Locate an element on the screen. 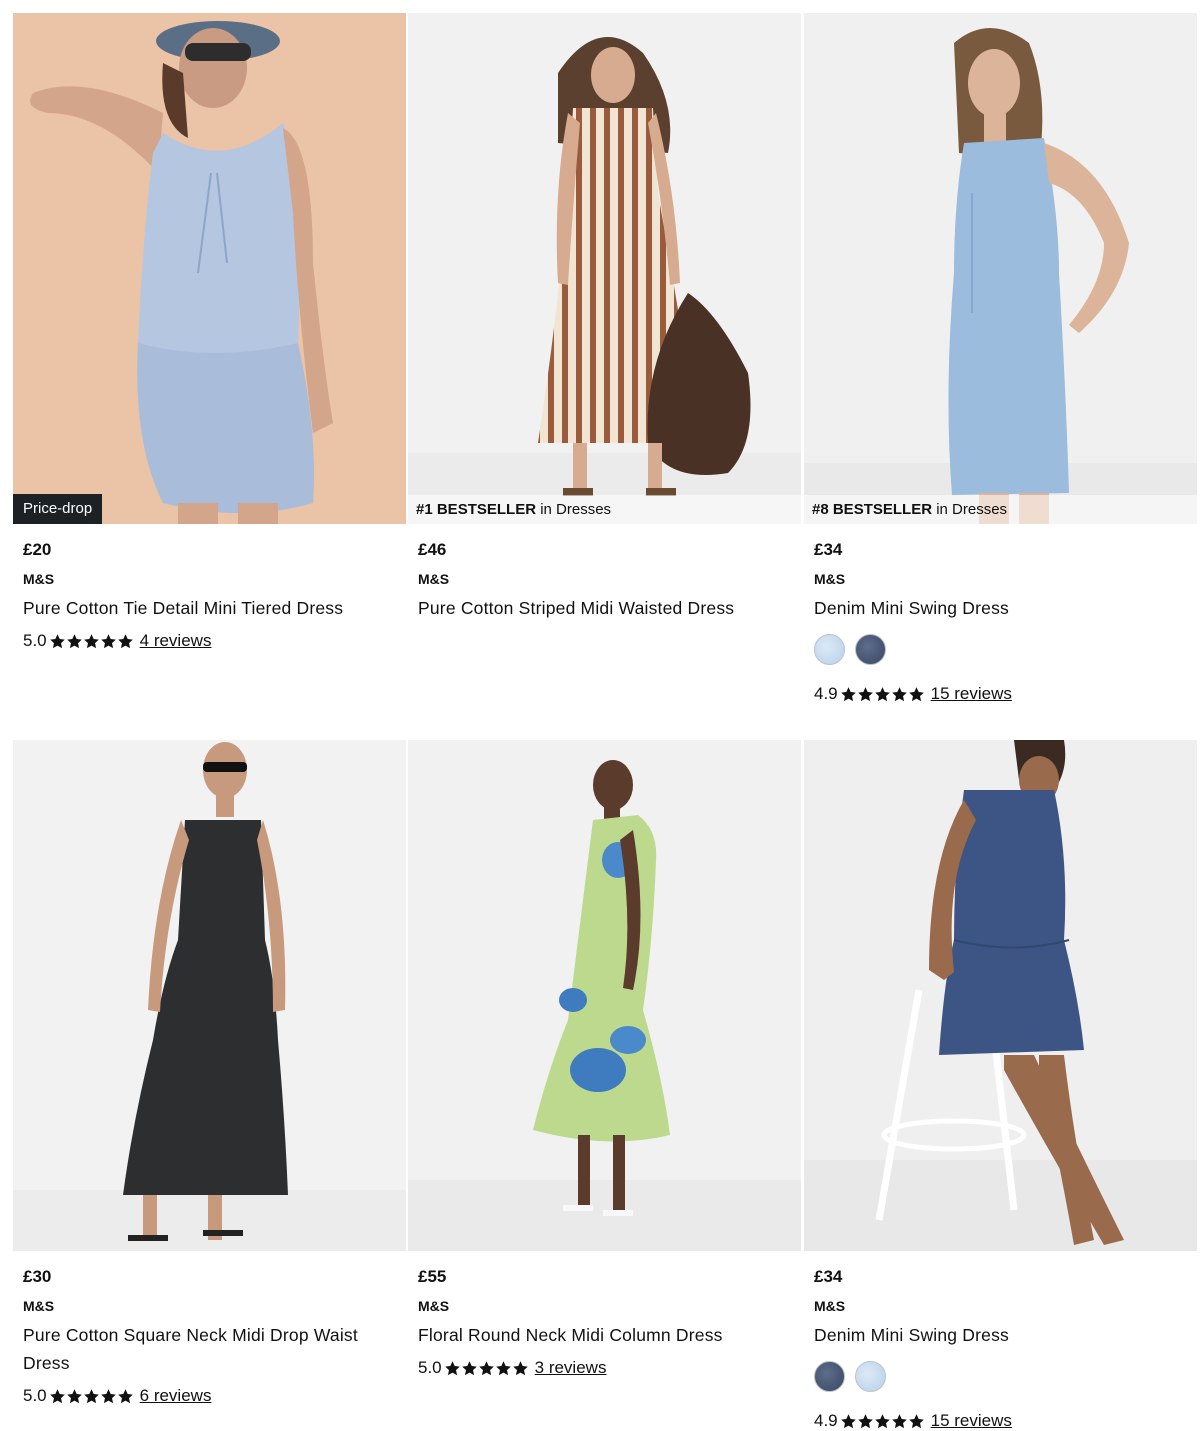 The width and height of the screenshot is (1200, 1431). product-image: Price-drop is located at coordinates (209, 268).